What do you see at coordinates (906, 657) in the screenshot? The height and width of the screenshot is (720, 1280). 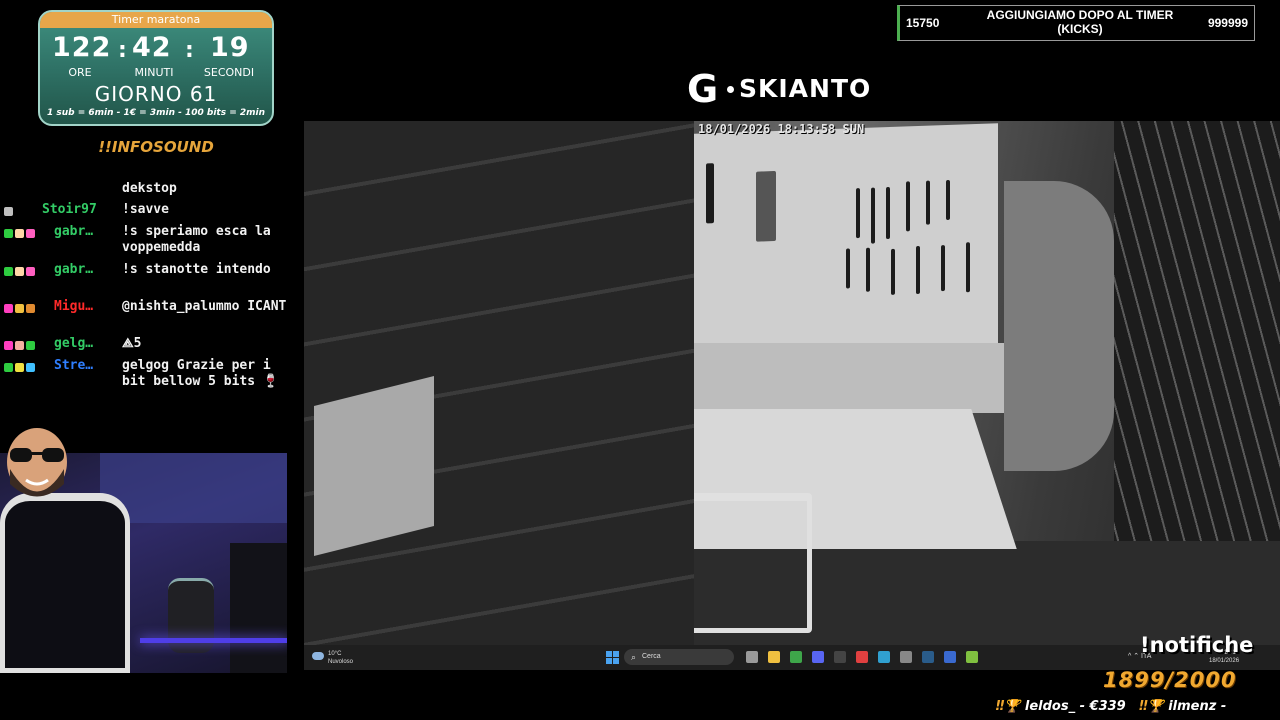 I see `app-grey-icon` at bounding box center [906, 657].